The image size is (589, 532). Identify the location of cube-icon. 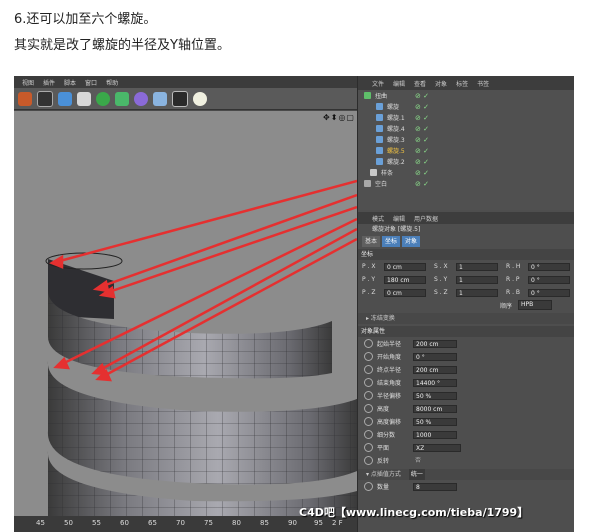
(65, 98).